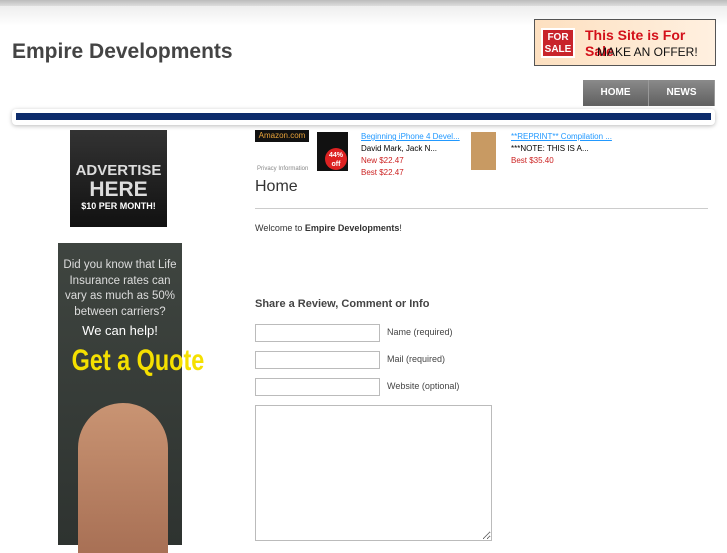 The width and height of the screenshot is (727, 553). What do you see at coordinates (400, 228) in the screenshot?
I see `welcome-suffix: !` at bounding box center [400, 228].